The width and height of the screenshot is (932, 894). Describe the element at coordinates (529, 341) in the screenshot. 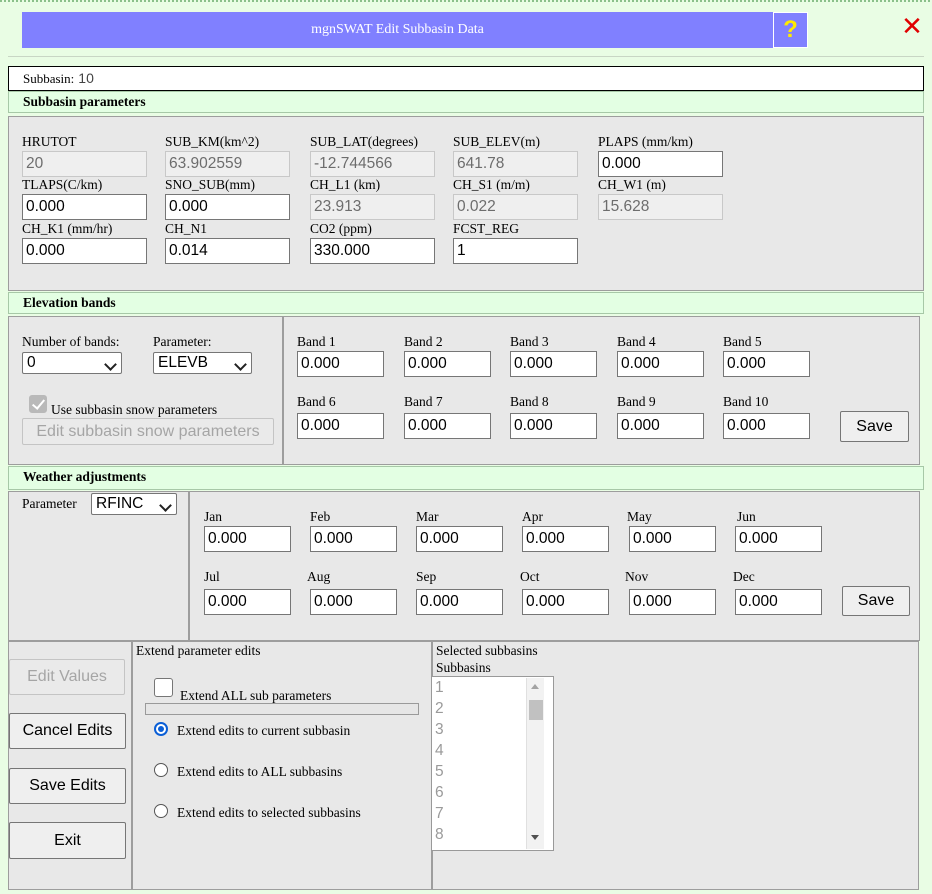

I see `band-3-label: Band 3` at that location.